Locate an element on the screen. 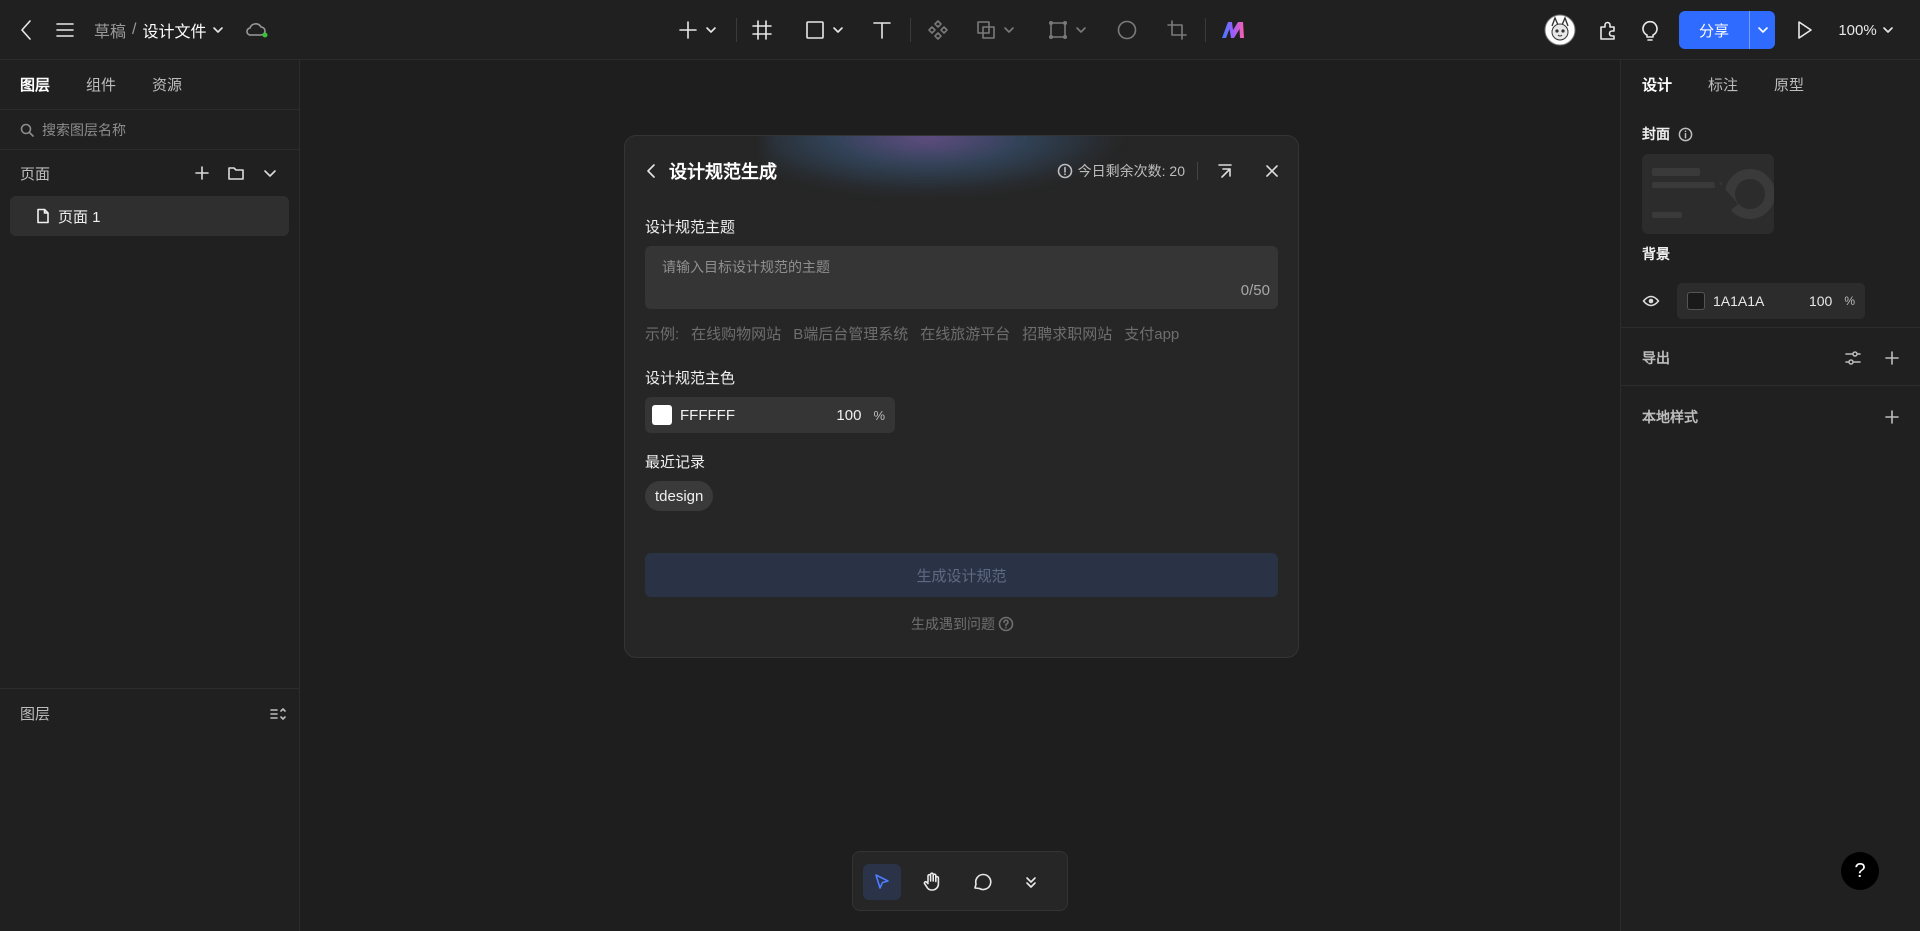  component-icon is located at coordinates (938, 30).